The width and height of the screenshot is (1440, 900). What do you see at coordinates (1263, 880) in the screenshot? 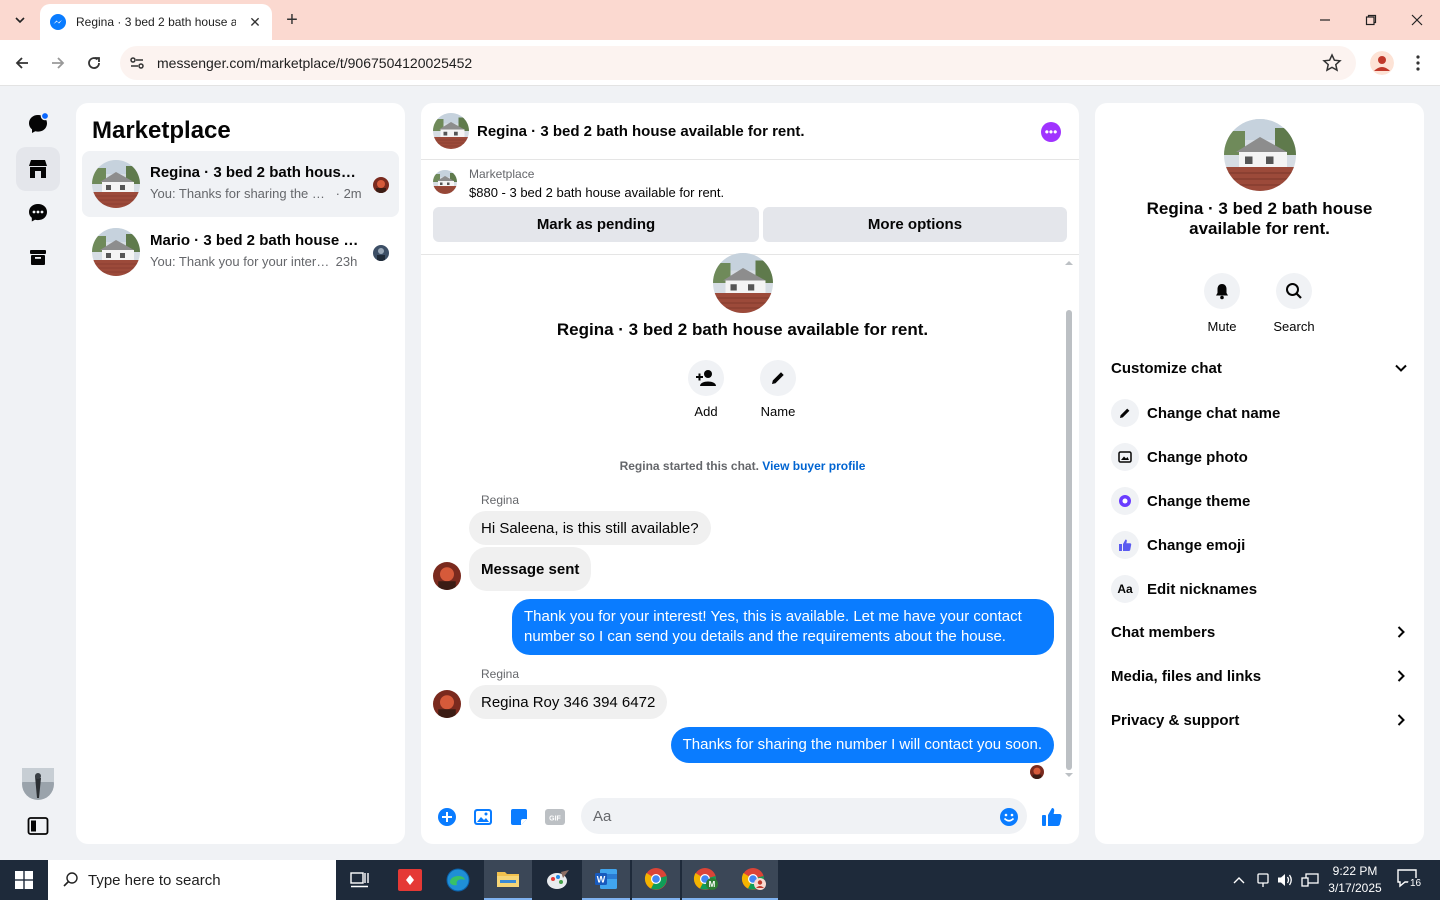
I see `tray-device-icon` at bounding box center [1263, 880].